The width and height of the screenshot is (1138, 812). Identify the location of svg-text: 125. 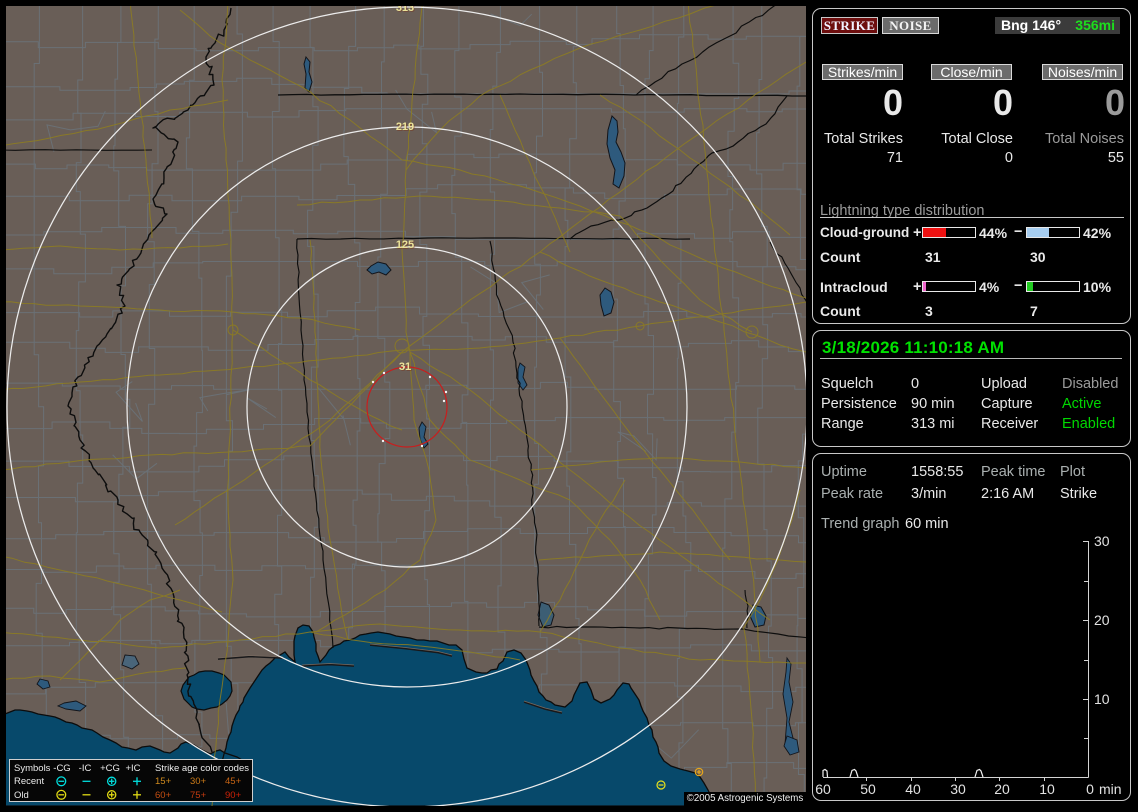
(405, 245).